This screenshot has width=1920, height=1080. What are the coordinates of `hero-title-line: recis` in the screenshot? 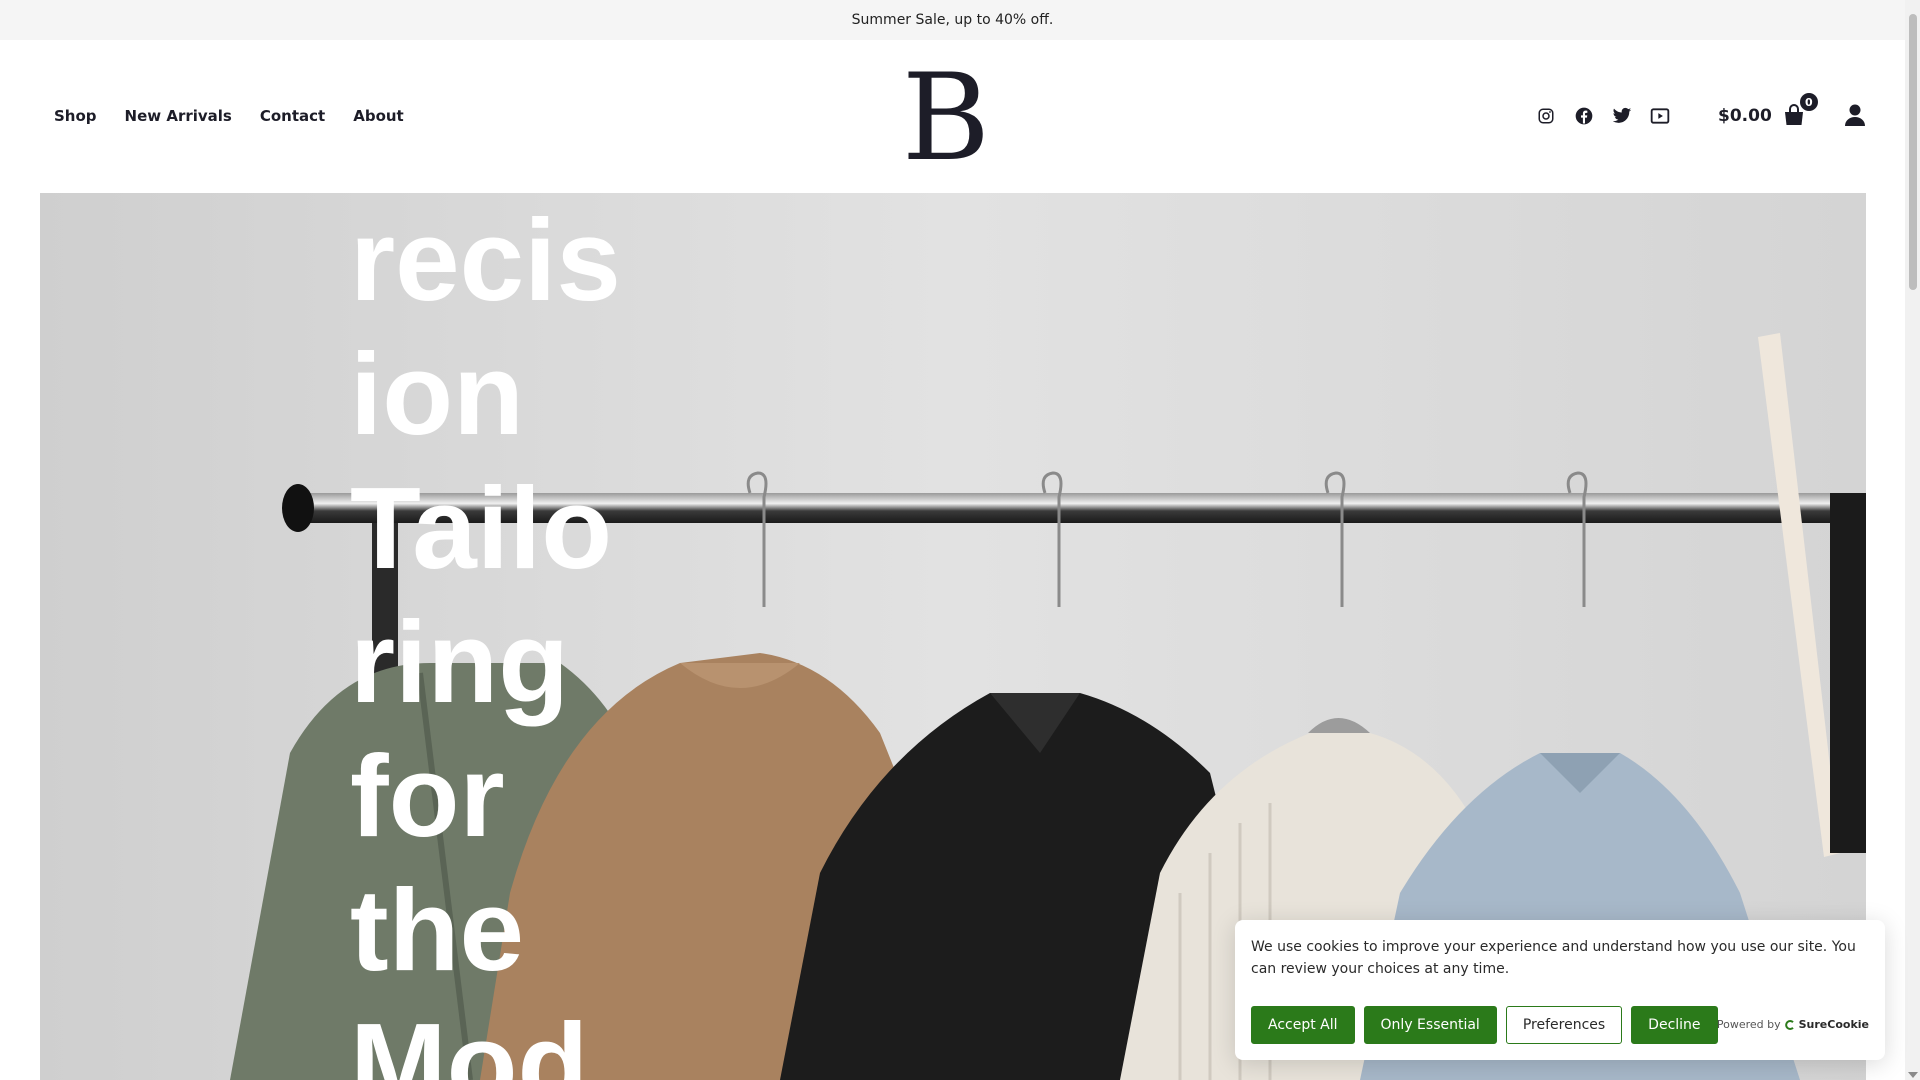 It's located at (485, 260).